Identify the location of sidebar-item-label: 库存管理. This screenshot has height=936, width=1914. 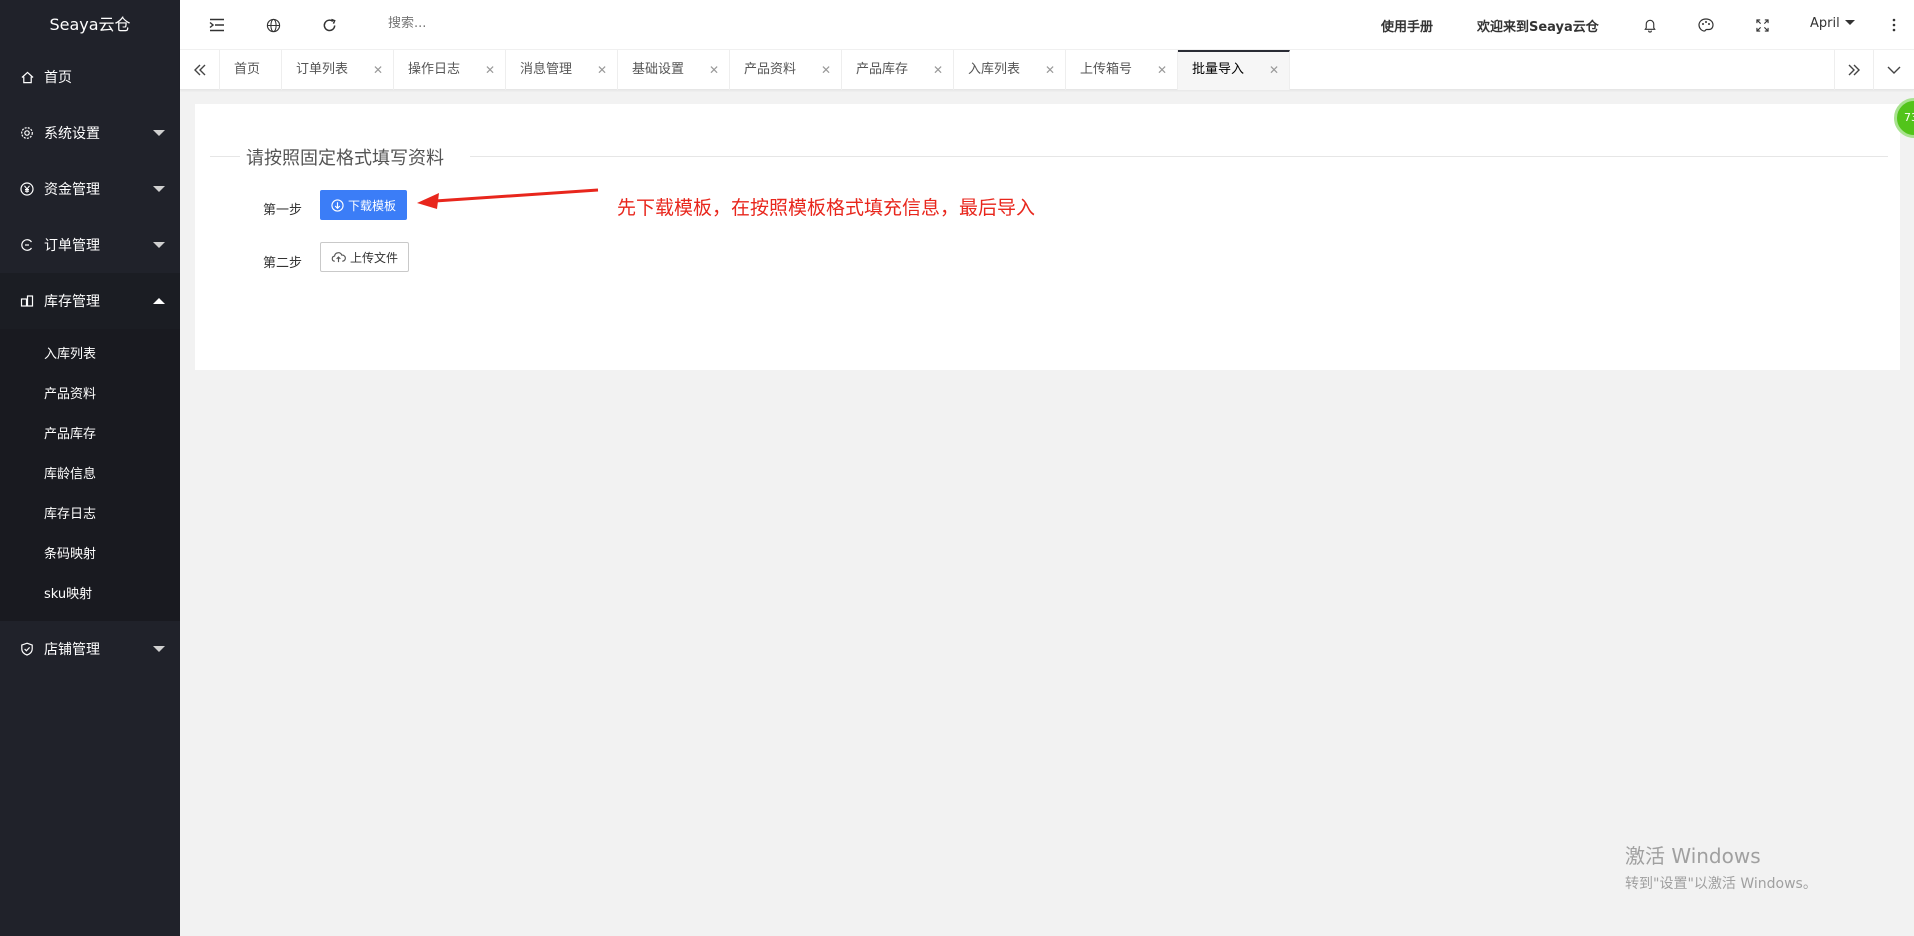
(72, 302).